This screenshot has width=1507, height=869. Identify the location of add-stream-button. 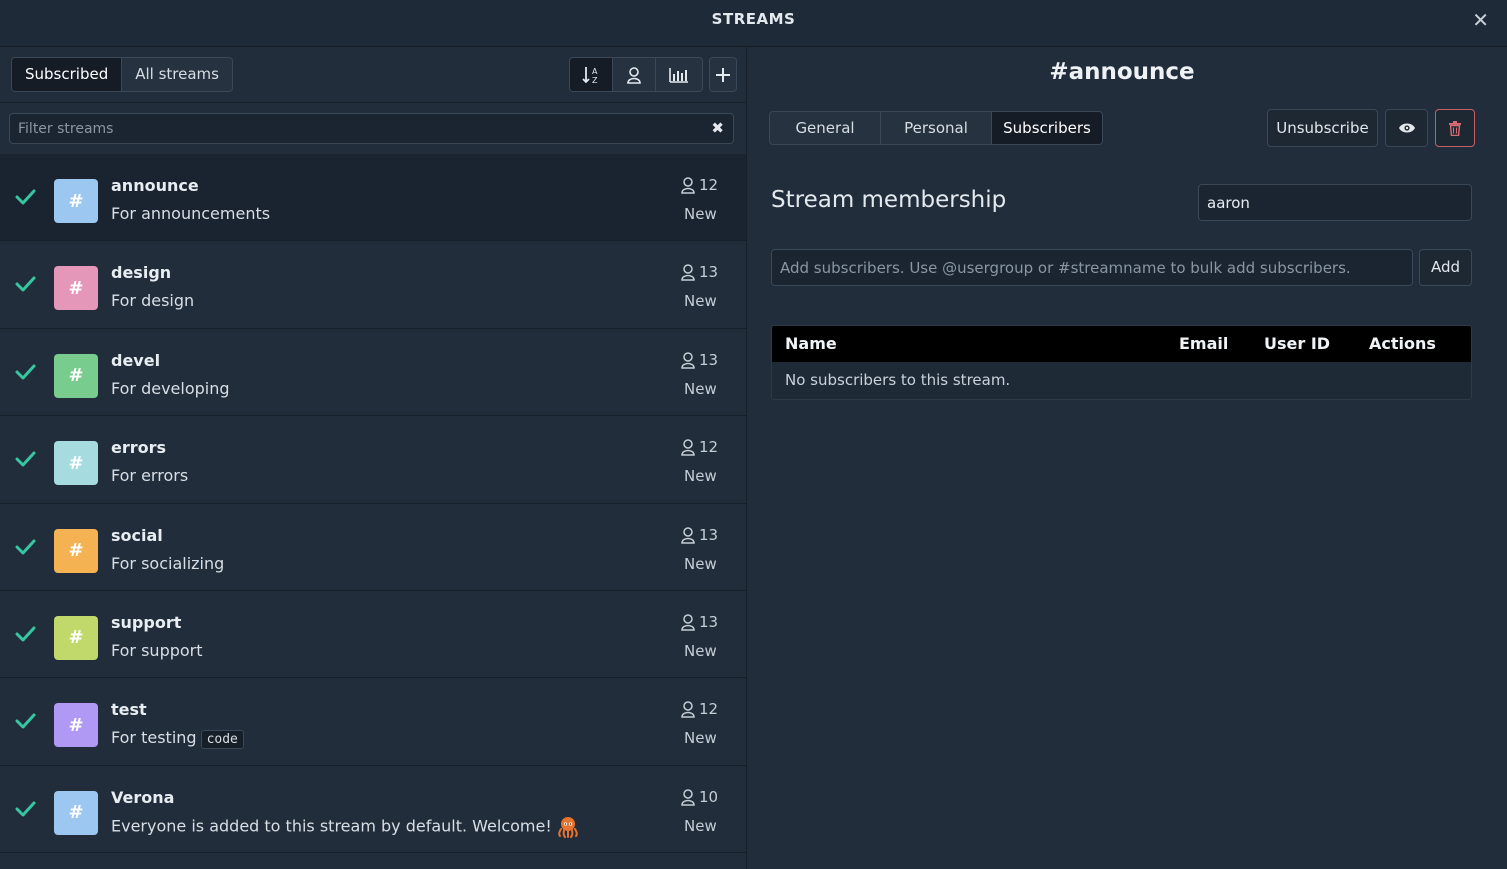
(723, 74).